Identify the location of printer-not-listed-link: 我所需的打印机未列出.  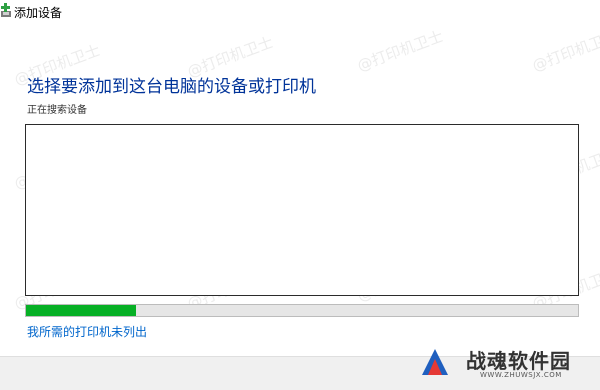
(87, 331).